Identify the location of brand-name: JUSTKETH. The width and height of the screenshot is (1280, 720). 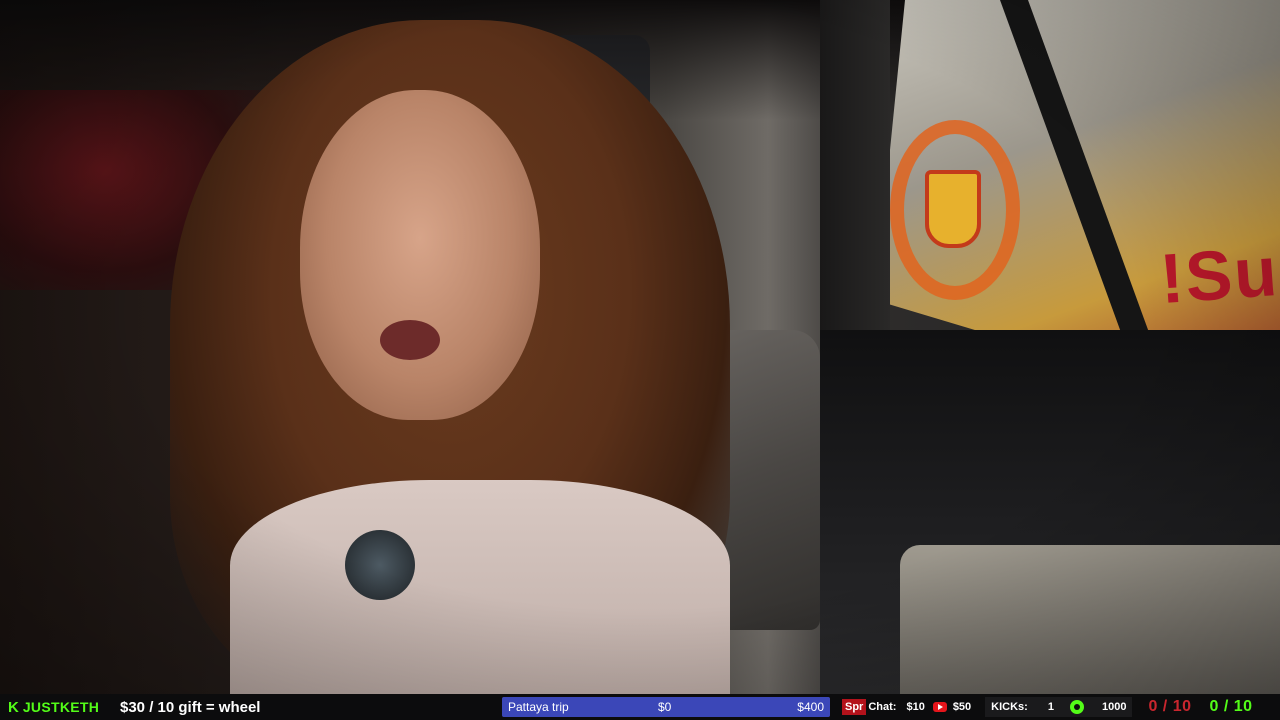
(61, 707).